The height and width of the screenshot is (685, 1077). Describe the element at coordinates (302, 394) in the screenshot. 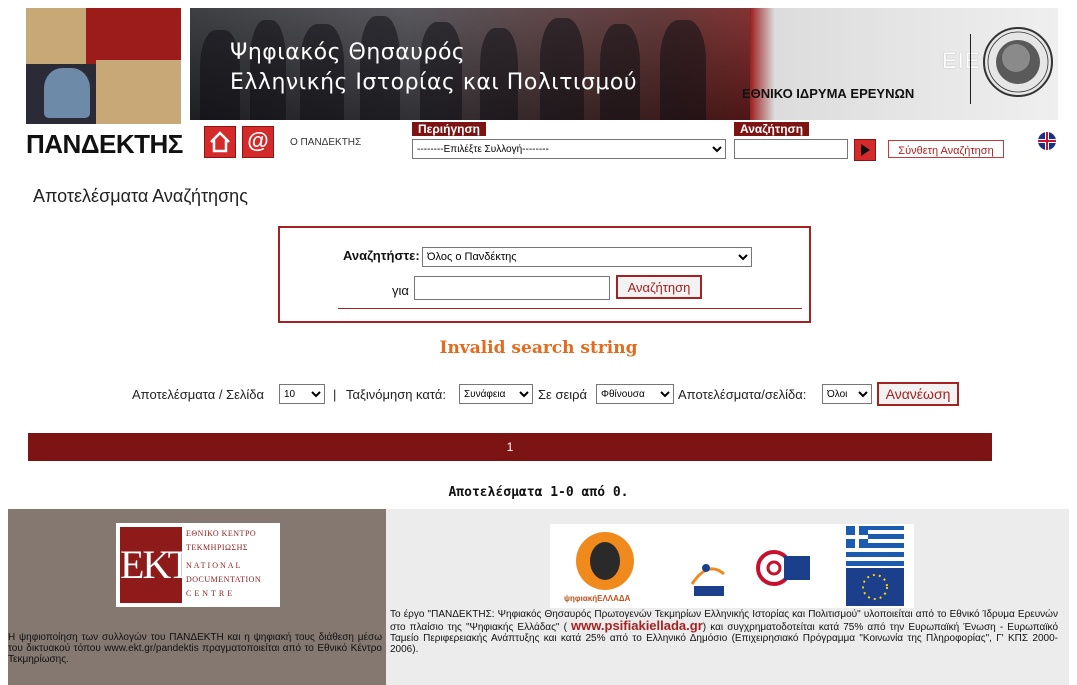

I see `results-per-page-select: 10` at that location.